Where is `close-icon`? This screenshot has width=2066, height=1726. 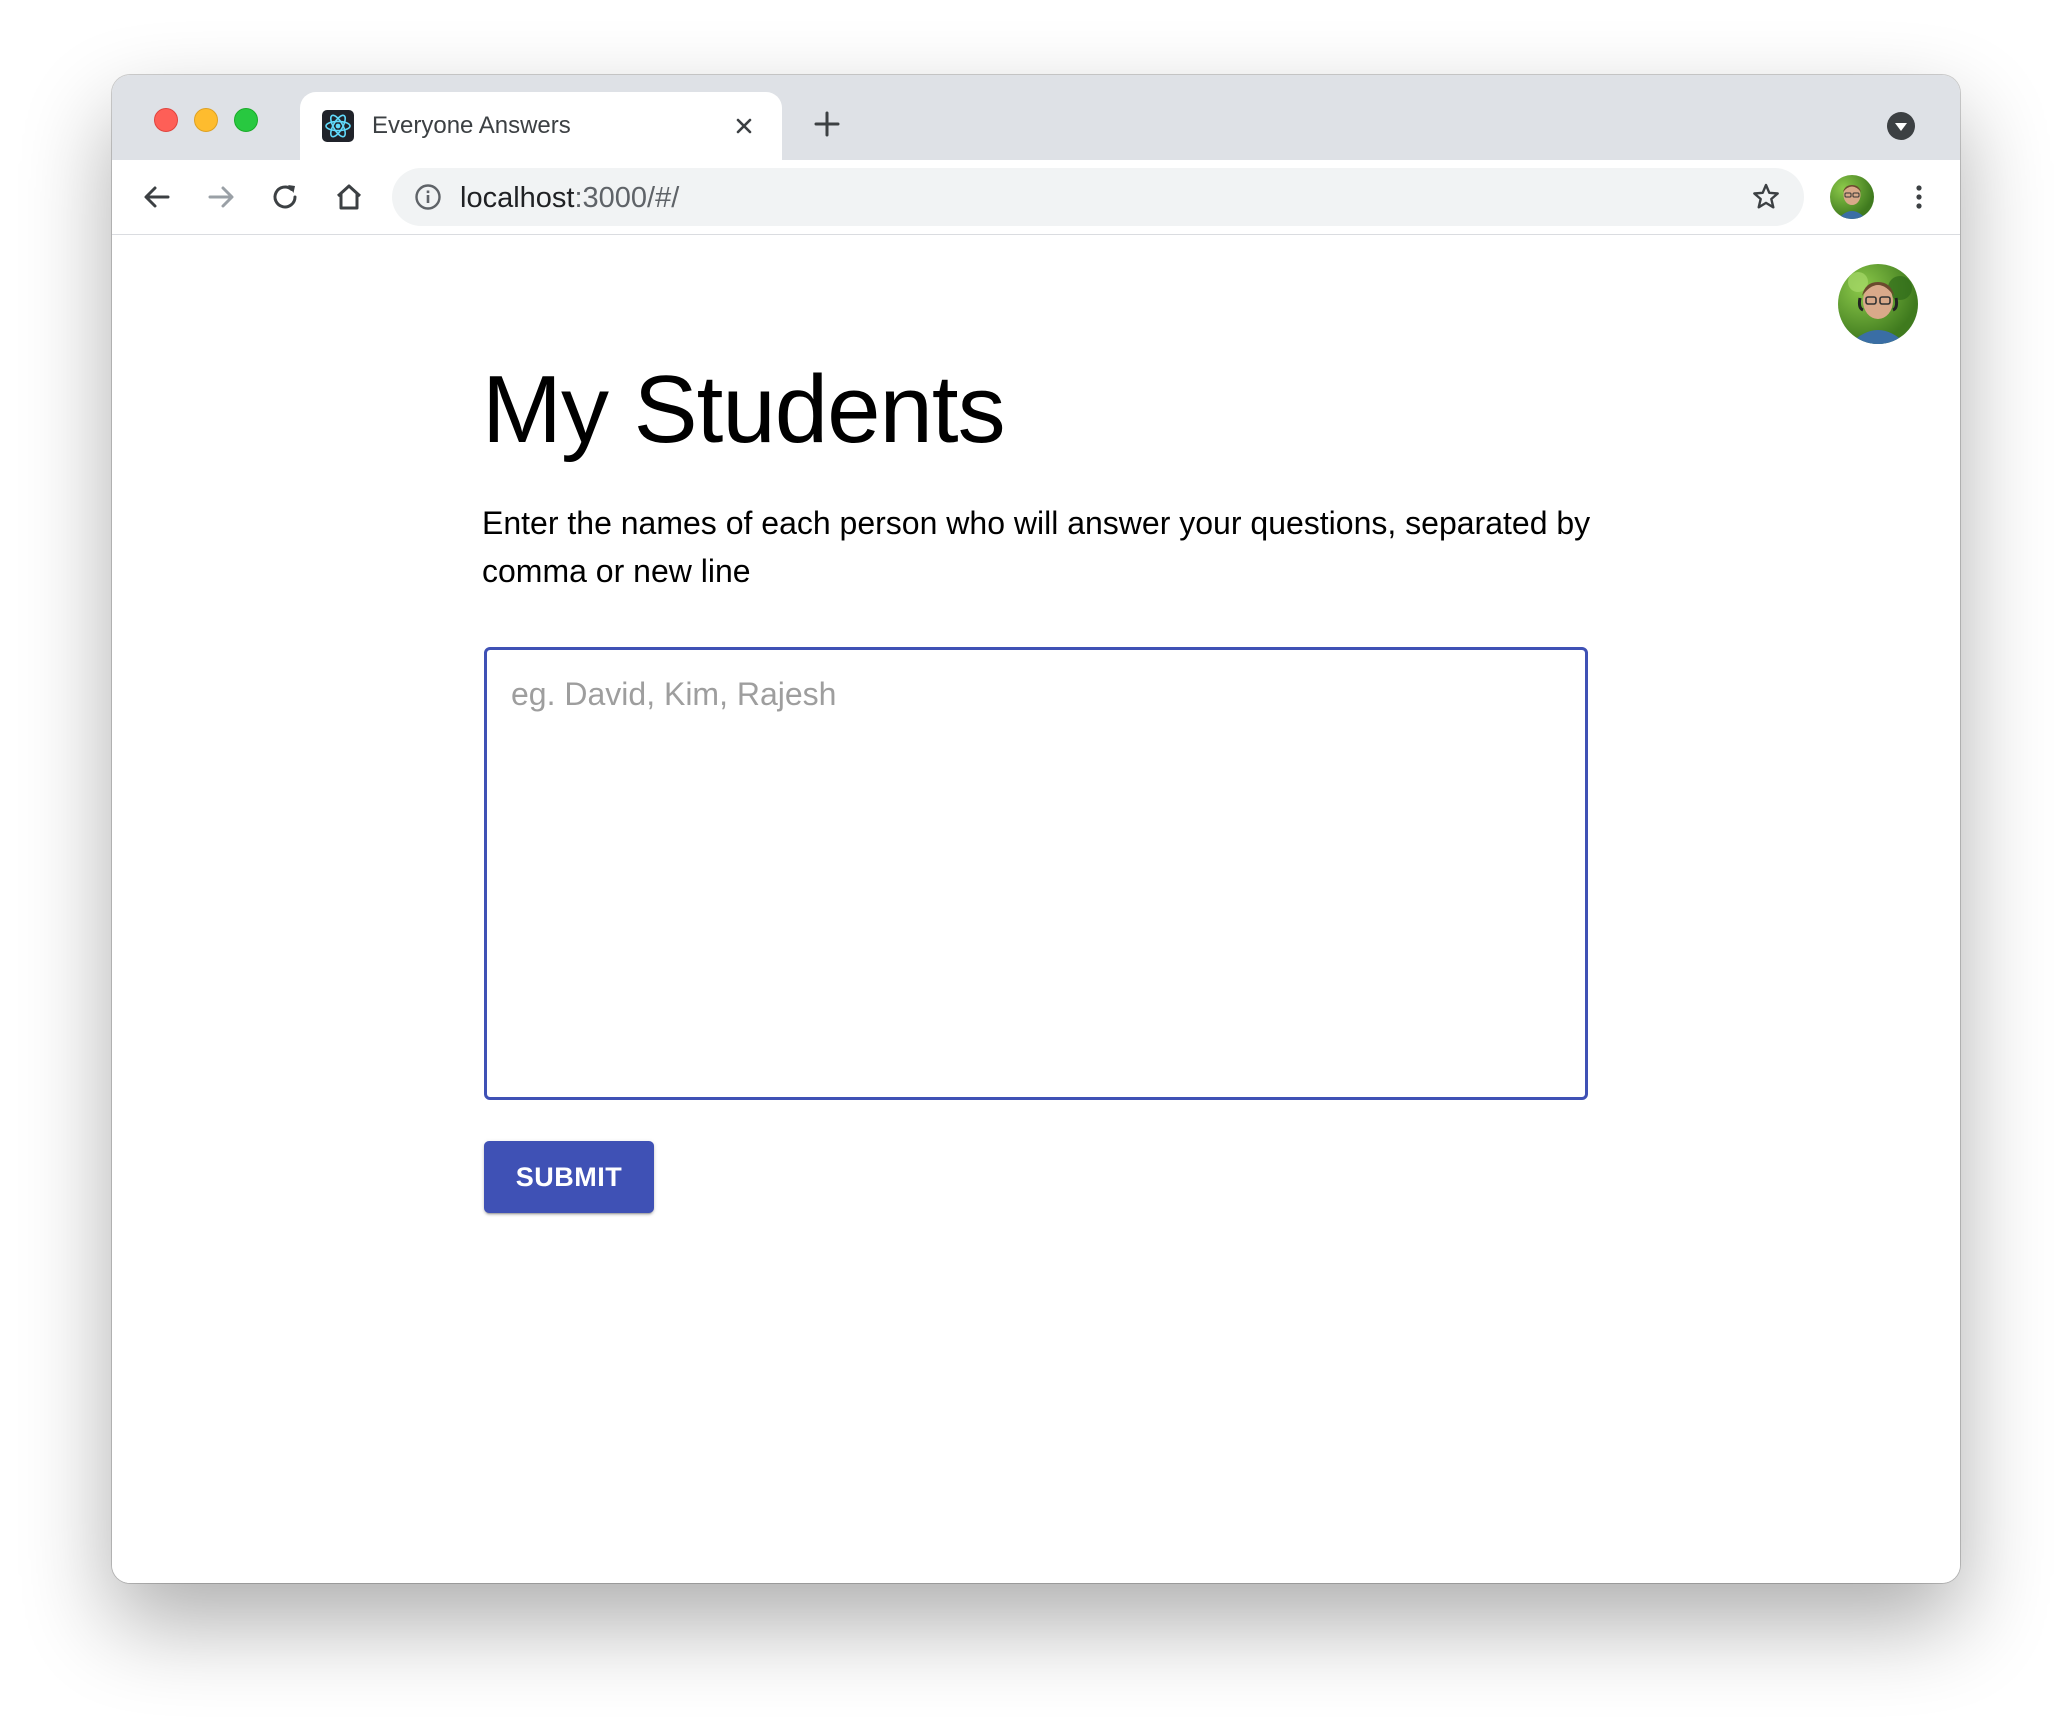 close-icon is located at coordinates (744, 126).